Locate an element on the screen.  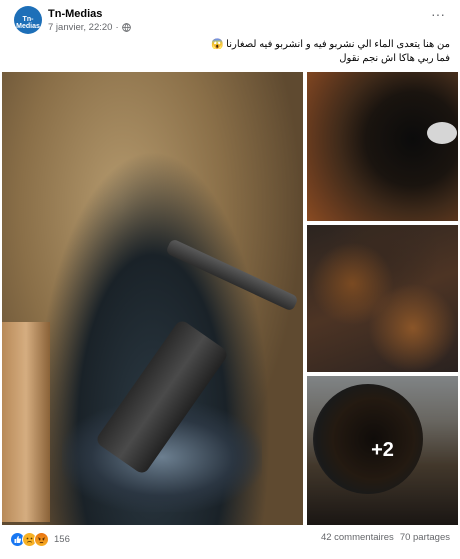
avatar: Tn-Medias is located at coordinates (28, 20).